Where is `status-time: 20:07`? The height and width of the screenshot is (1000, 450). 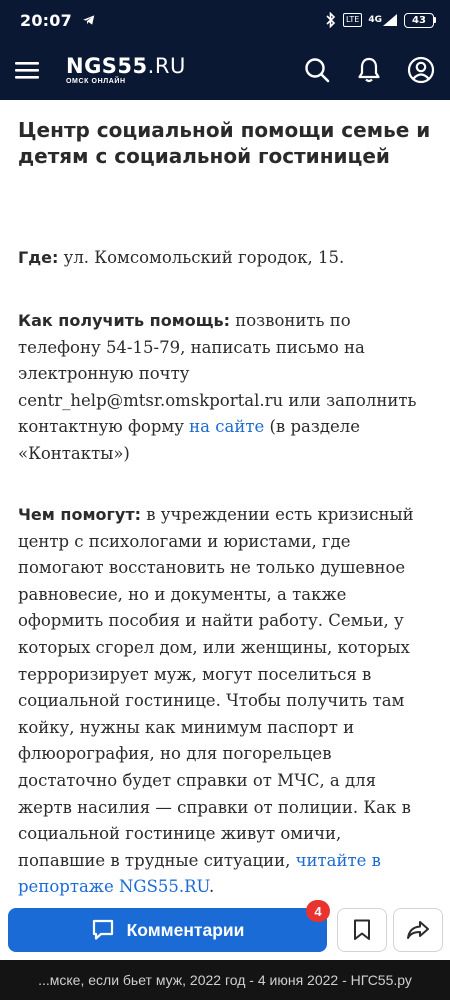 status-time: 20:07 is located at coordinates (46, 20).